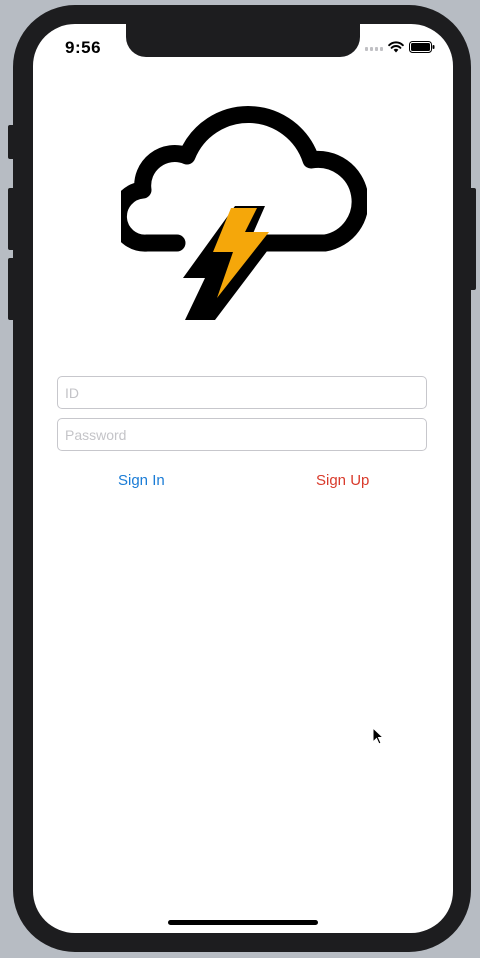 The width and height of the screenshot is (480, 958). What do you see at coordinates (243, 922) in the screenshot?
I see `home-indicator` at bounding box center [243, 922].